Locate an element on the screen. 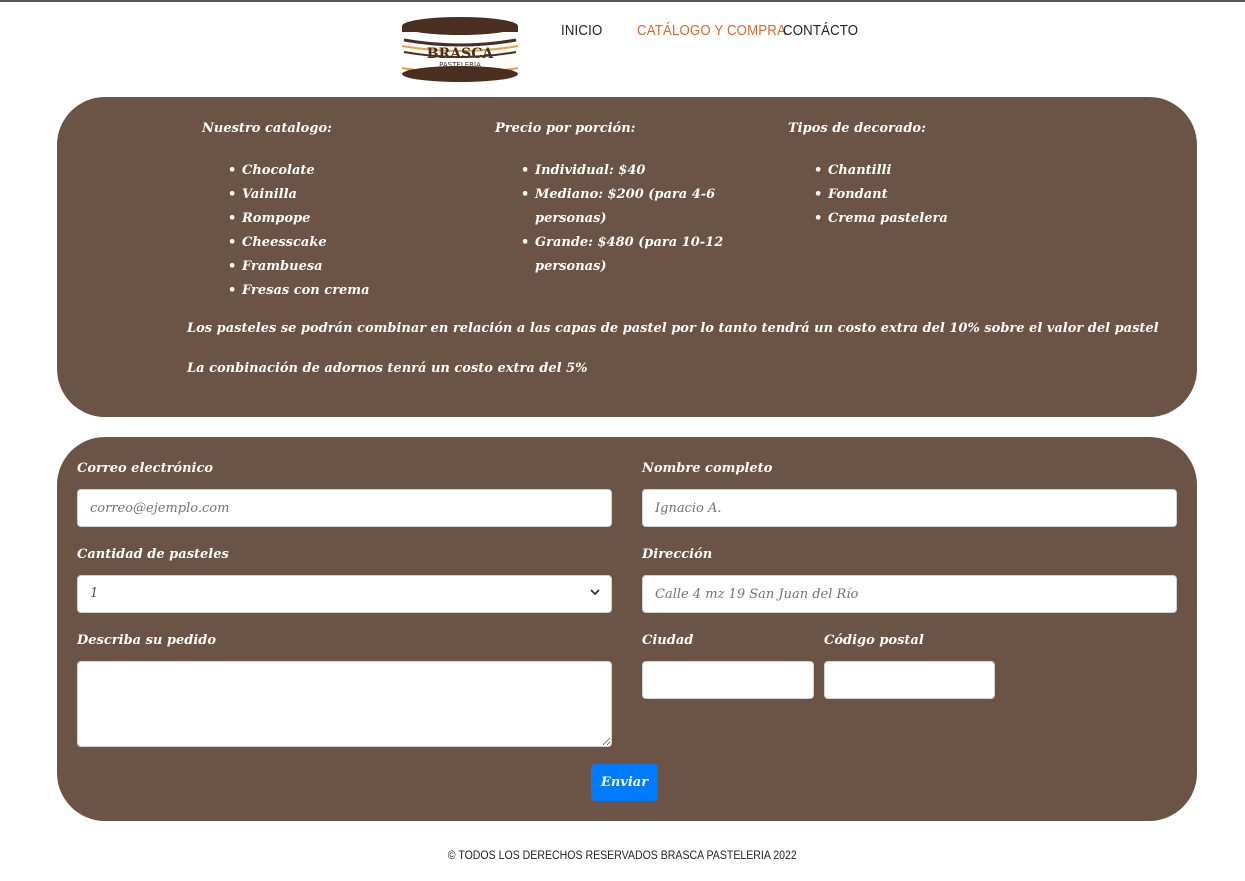 The height and width of the screenshot is (881, 1245). quantity-select-wrap: 1 is located at coordinates (344, 594).